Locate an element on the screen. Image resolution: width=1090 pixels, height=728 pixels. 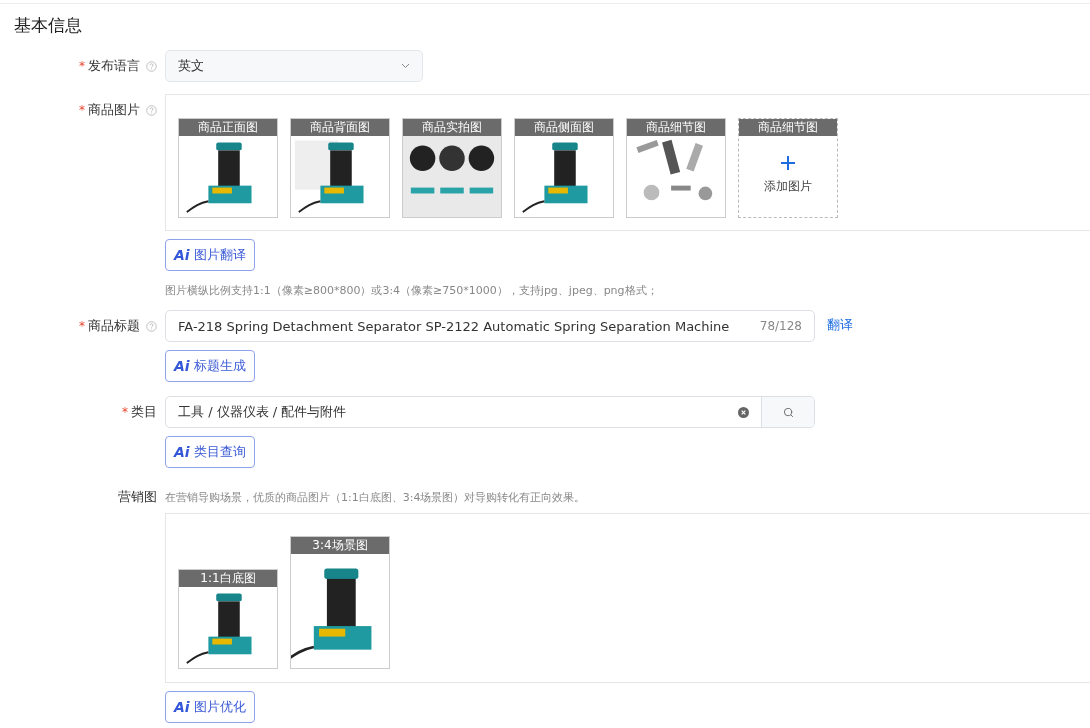
image-caption: 商品细节图 is located at coordinates (676, 127).